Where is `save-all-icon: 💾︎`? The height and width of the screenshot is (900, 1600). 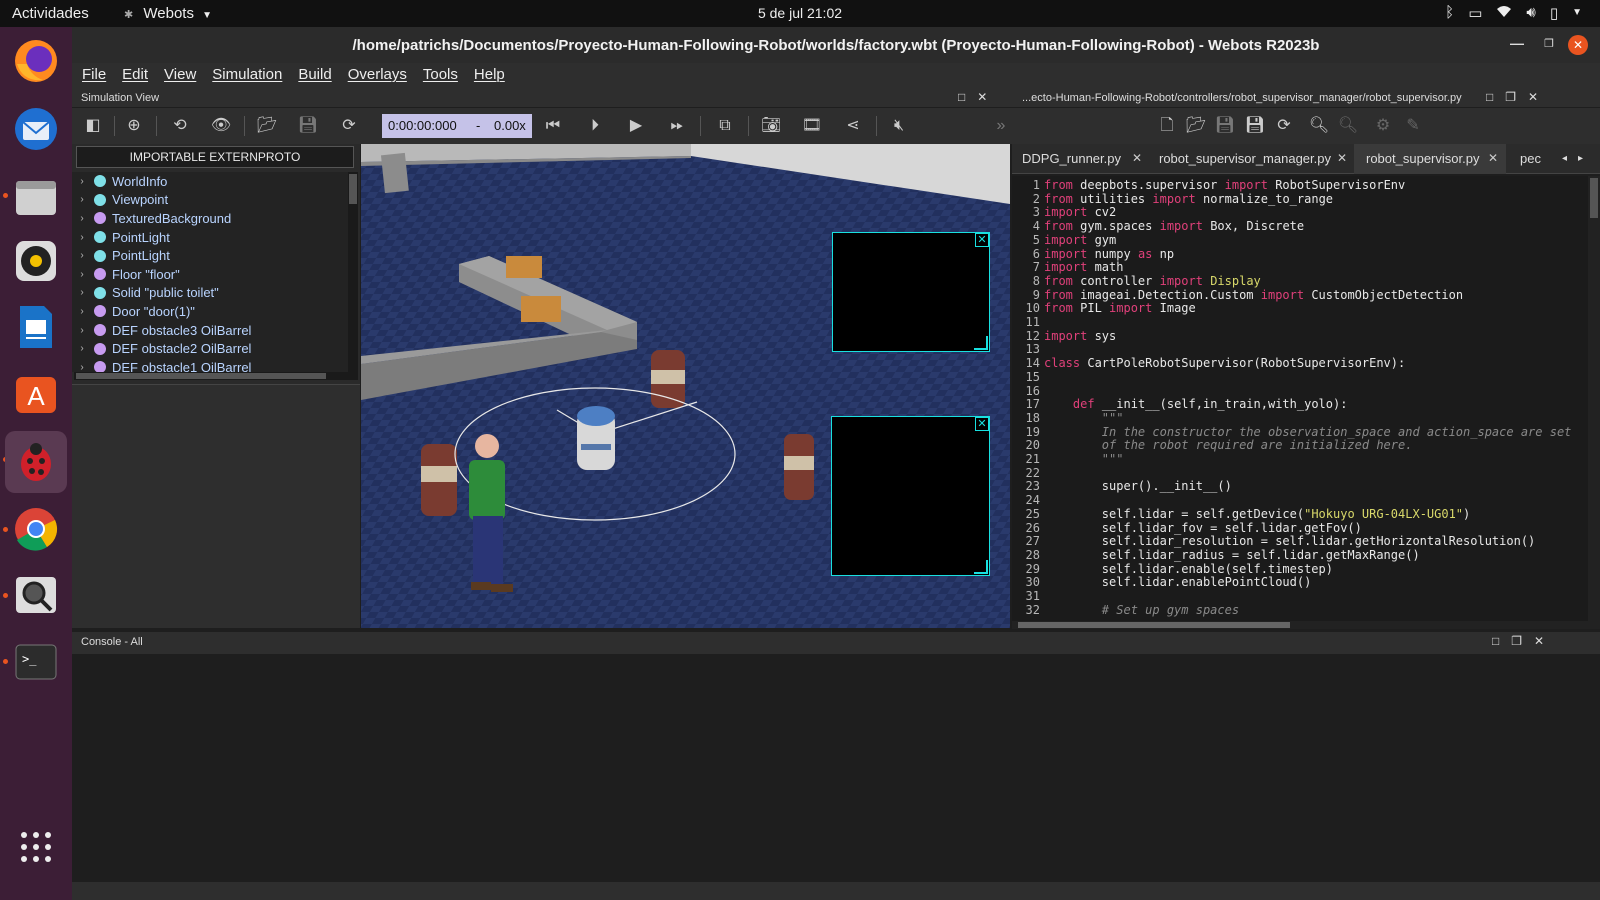 save-all-icon: 💾︎ is located at coordinates (1255, 126).